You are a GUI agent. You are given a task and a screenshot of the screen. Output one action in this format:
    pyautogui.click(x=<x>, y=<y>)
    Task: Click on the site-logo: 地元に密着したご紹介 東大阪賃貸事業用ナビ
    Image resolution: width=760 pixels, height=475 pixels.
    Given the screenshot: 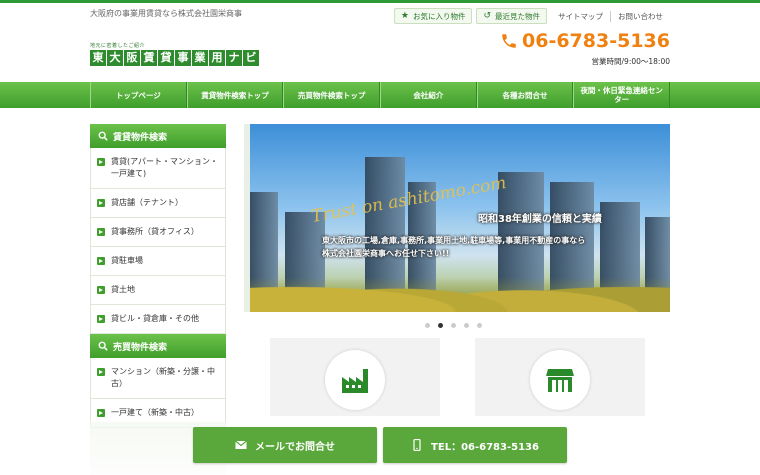 What is the action you would take?
    pyautogui.click(x=174, y=55)
    